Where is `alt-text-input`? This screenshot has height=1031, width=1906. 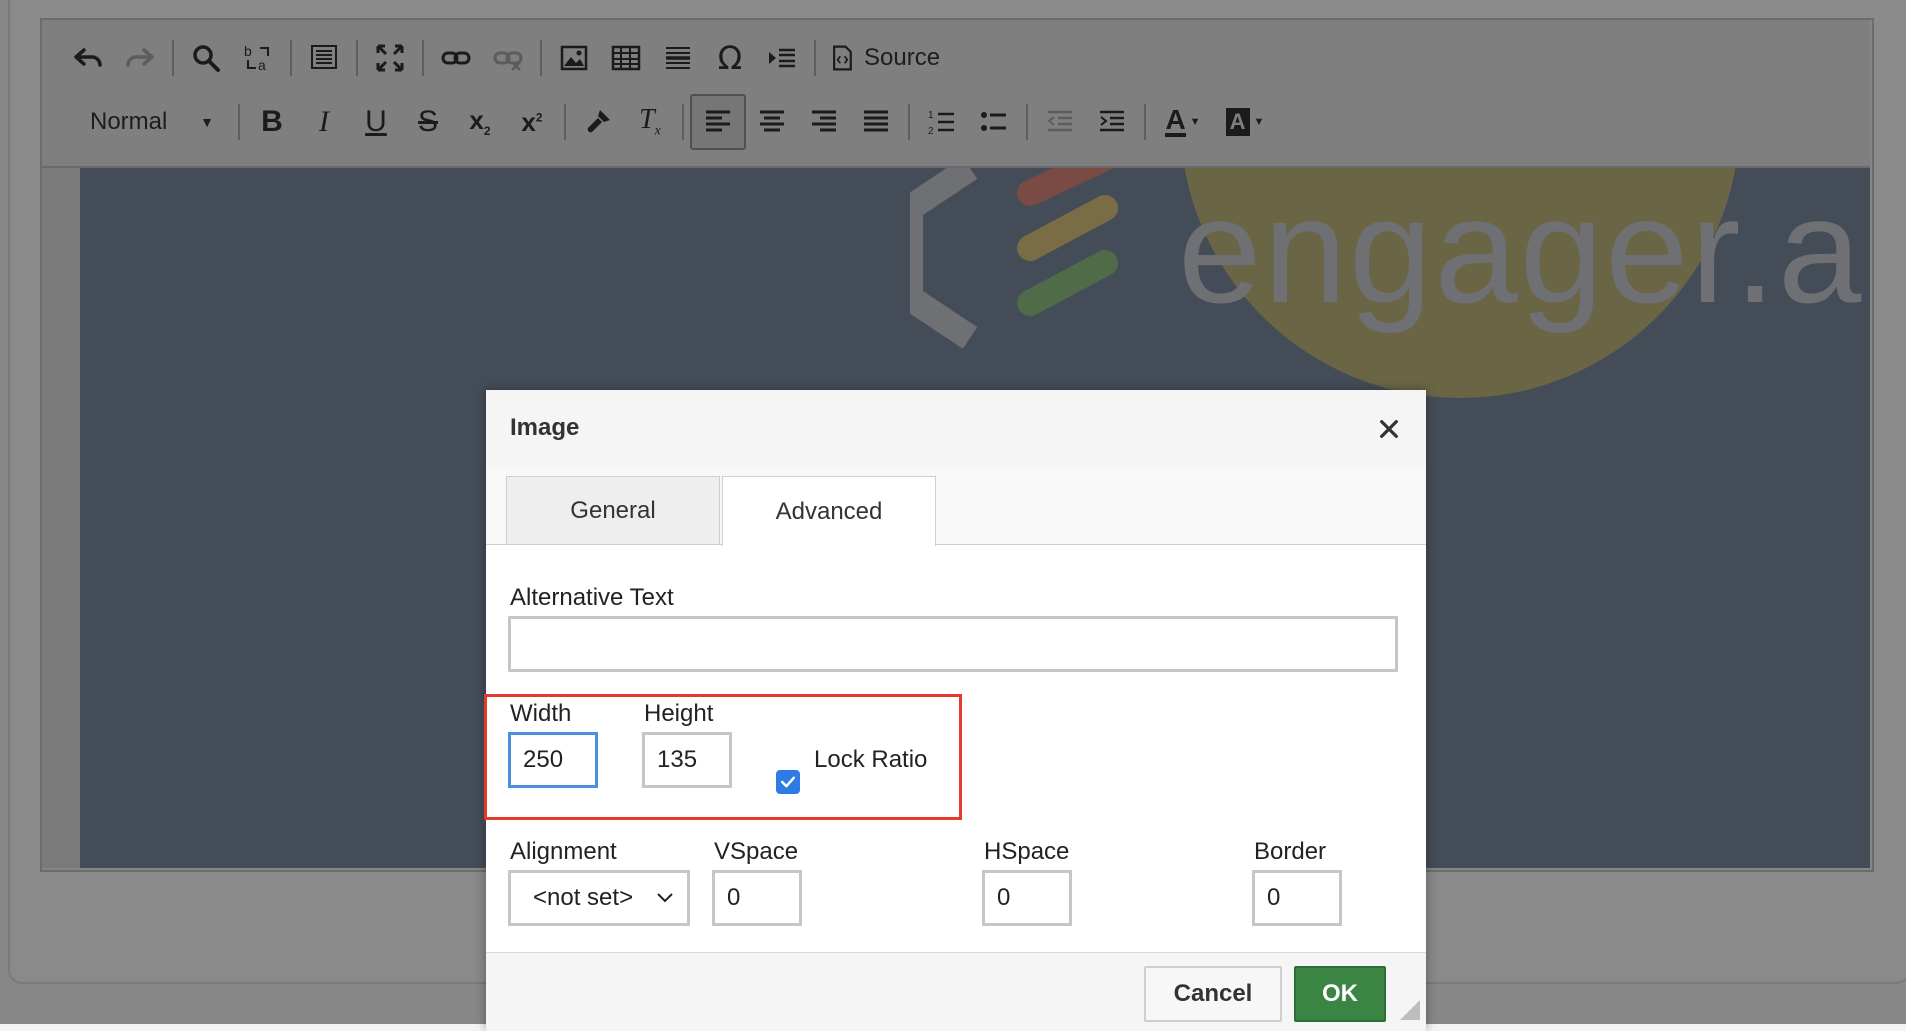
alt-text-input is located at coordinates (953, 644).